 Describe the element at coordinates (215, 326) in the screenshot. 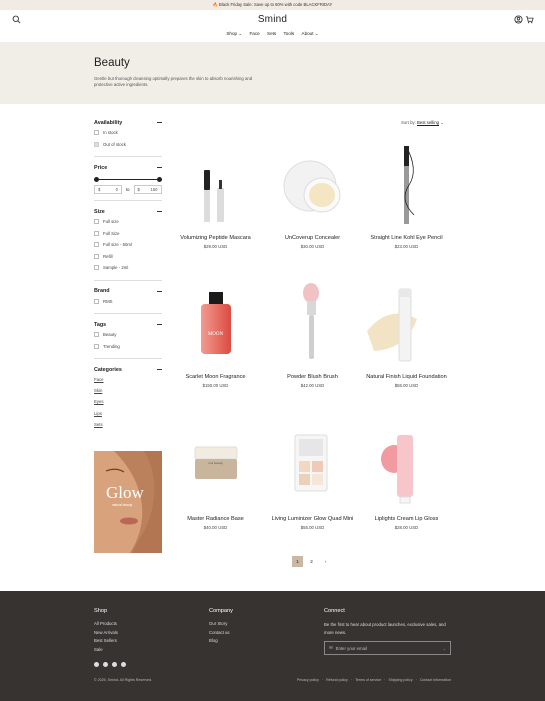

I see `product-image: MOON` at that location.